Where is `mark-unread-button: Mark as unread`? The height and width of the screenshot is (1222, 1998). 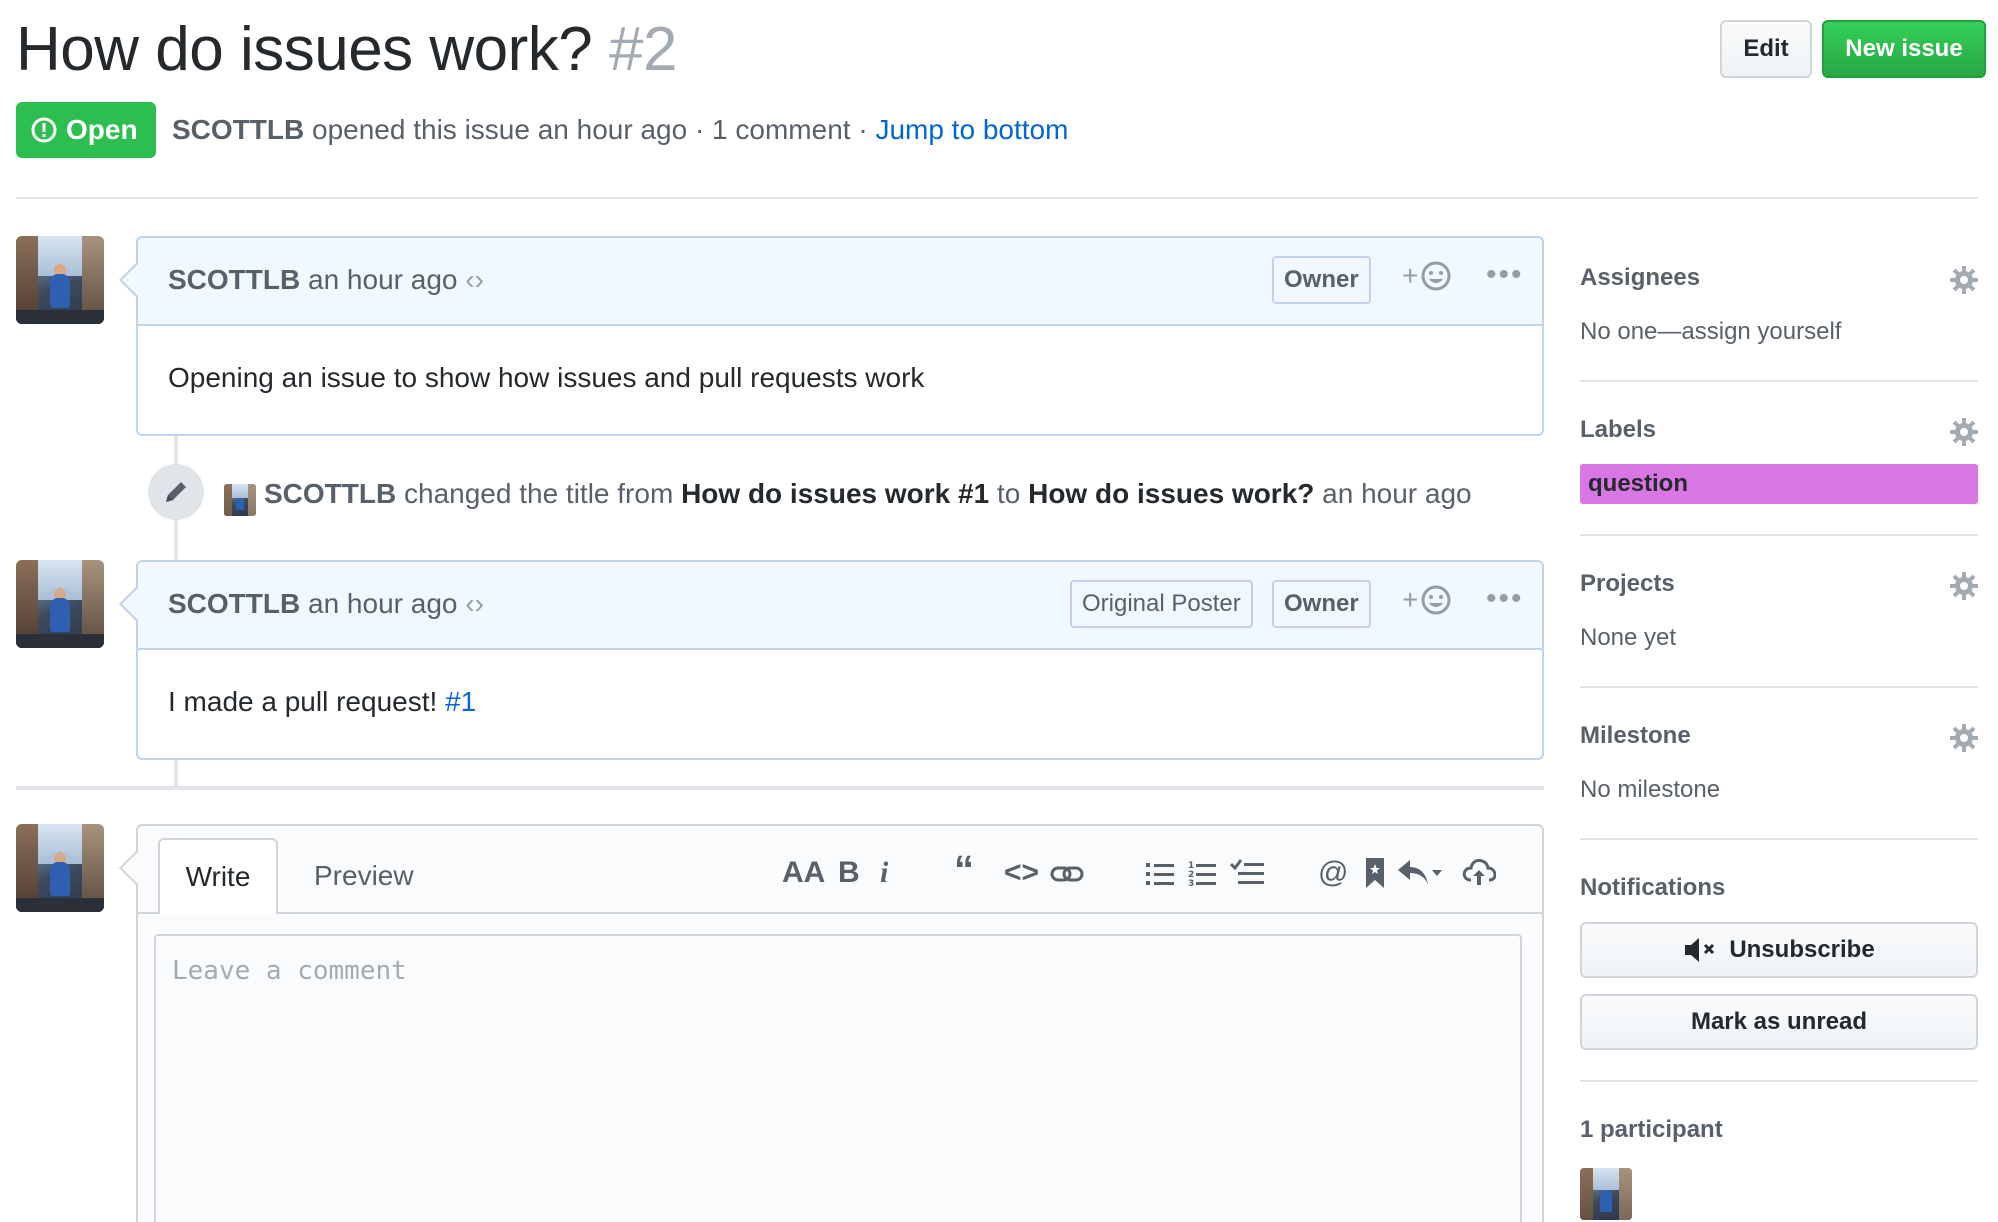 mark-unread-button: Mark as unread is located at coordinates (1779, 1022).